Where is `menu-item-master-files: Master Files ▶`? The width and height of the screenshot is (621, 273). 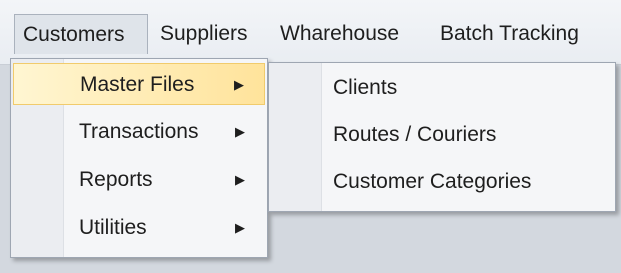 menu-item-master-files: Master Files ▶ is located at coordinates (139, 84).